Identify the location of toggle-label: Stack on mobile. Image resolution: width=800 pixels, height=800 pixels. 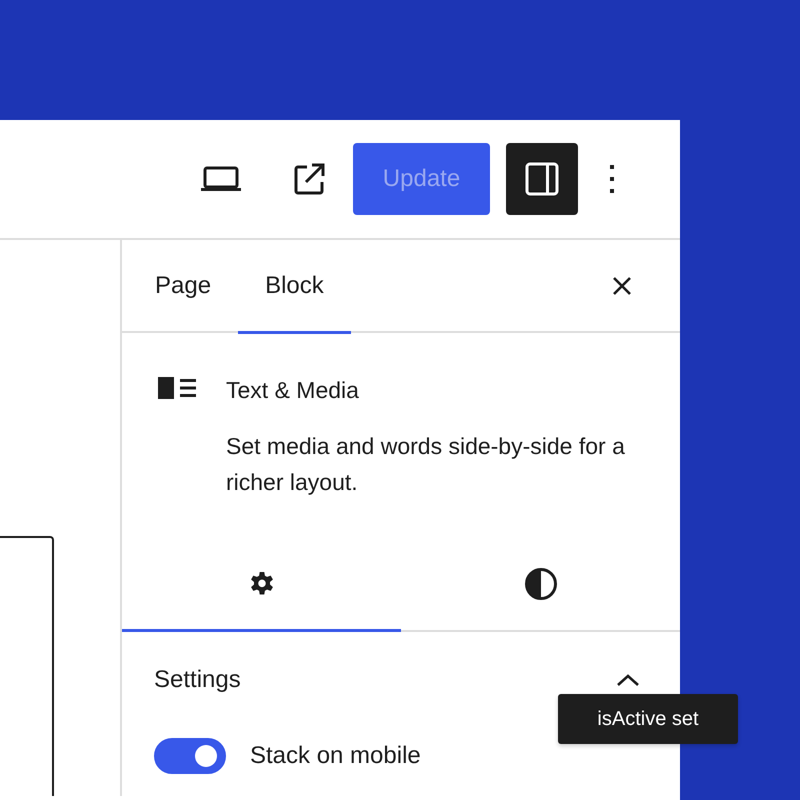
(335, 755).